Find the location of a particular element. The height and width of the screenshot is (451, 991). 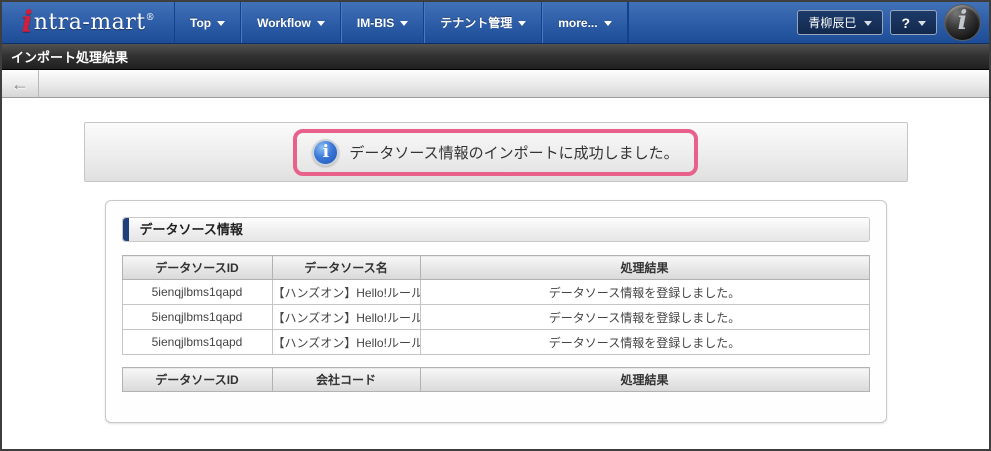

nav-item-label: Workflow is located at coordinates (284, 22).